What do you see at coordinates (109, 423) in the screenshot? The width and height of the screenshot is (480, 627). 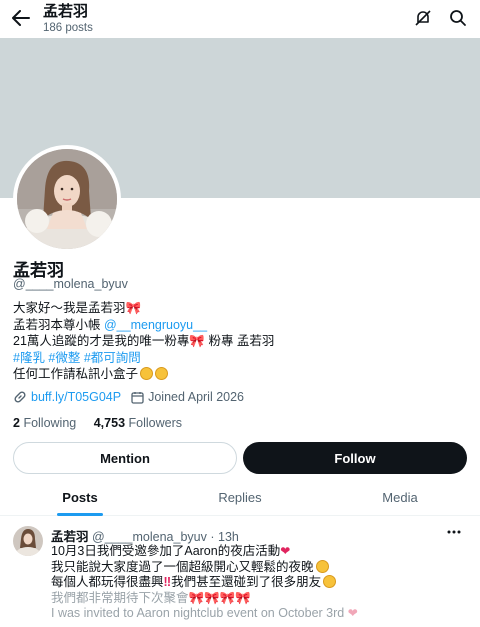 I see `followers-count: 4,753` at bounding box center [109, 423].